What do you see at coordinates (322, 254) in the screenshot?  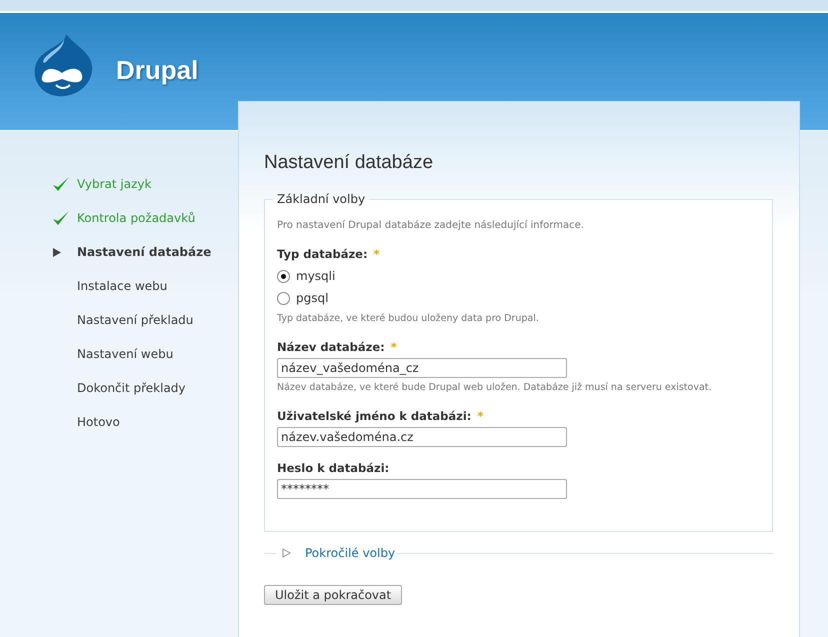 I see `field-label: Typ databáze:` at bounding box center [322, 254].